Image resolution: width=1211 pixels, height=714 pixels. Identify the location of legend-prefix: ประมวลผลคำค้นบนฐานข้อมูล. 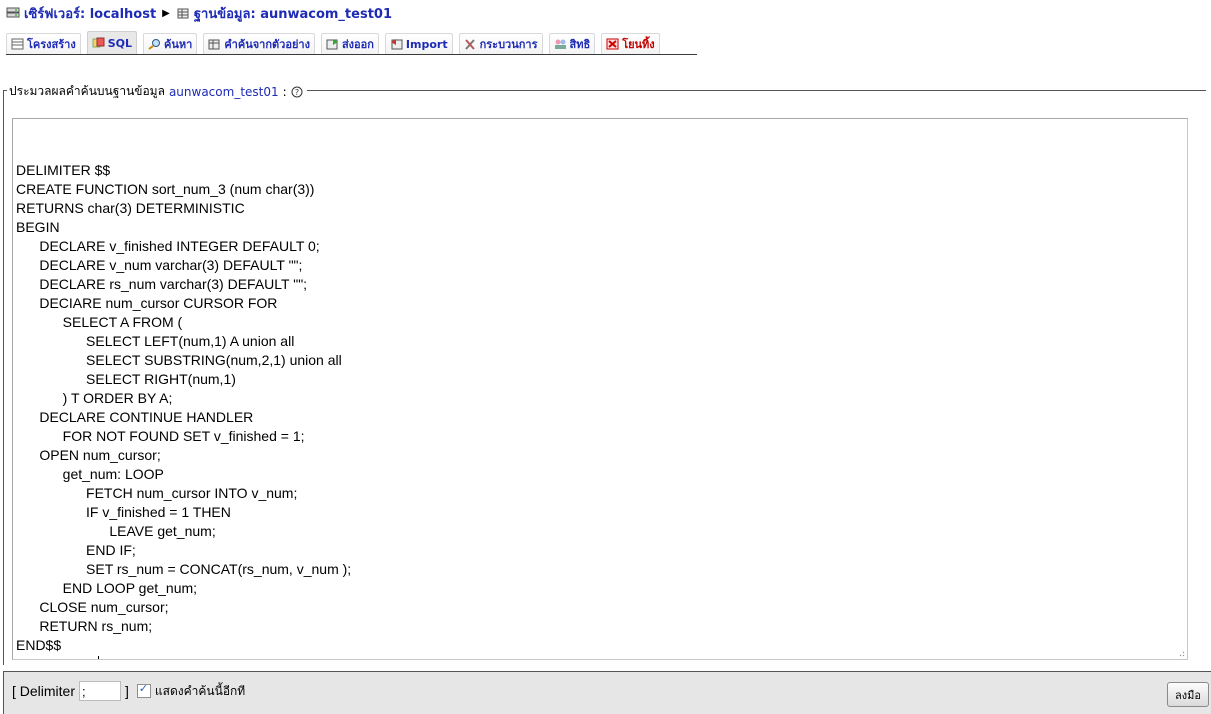
(87, 91).